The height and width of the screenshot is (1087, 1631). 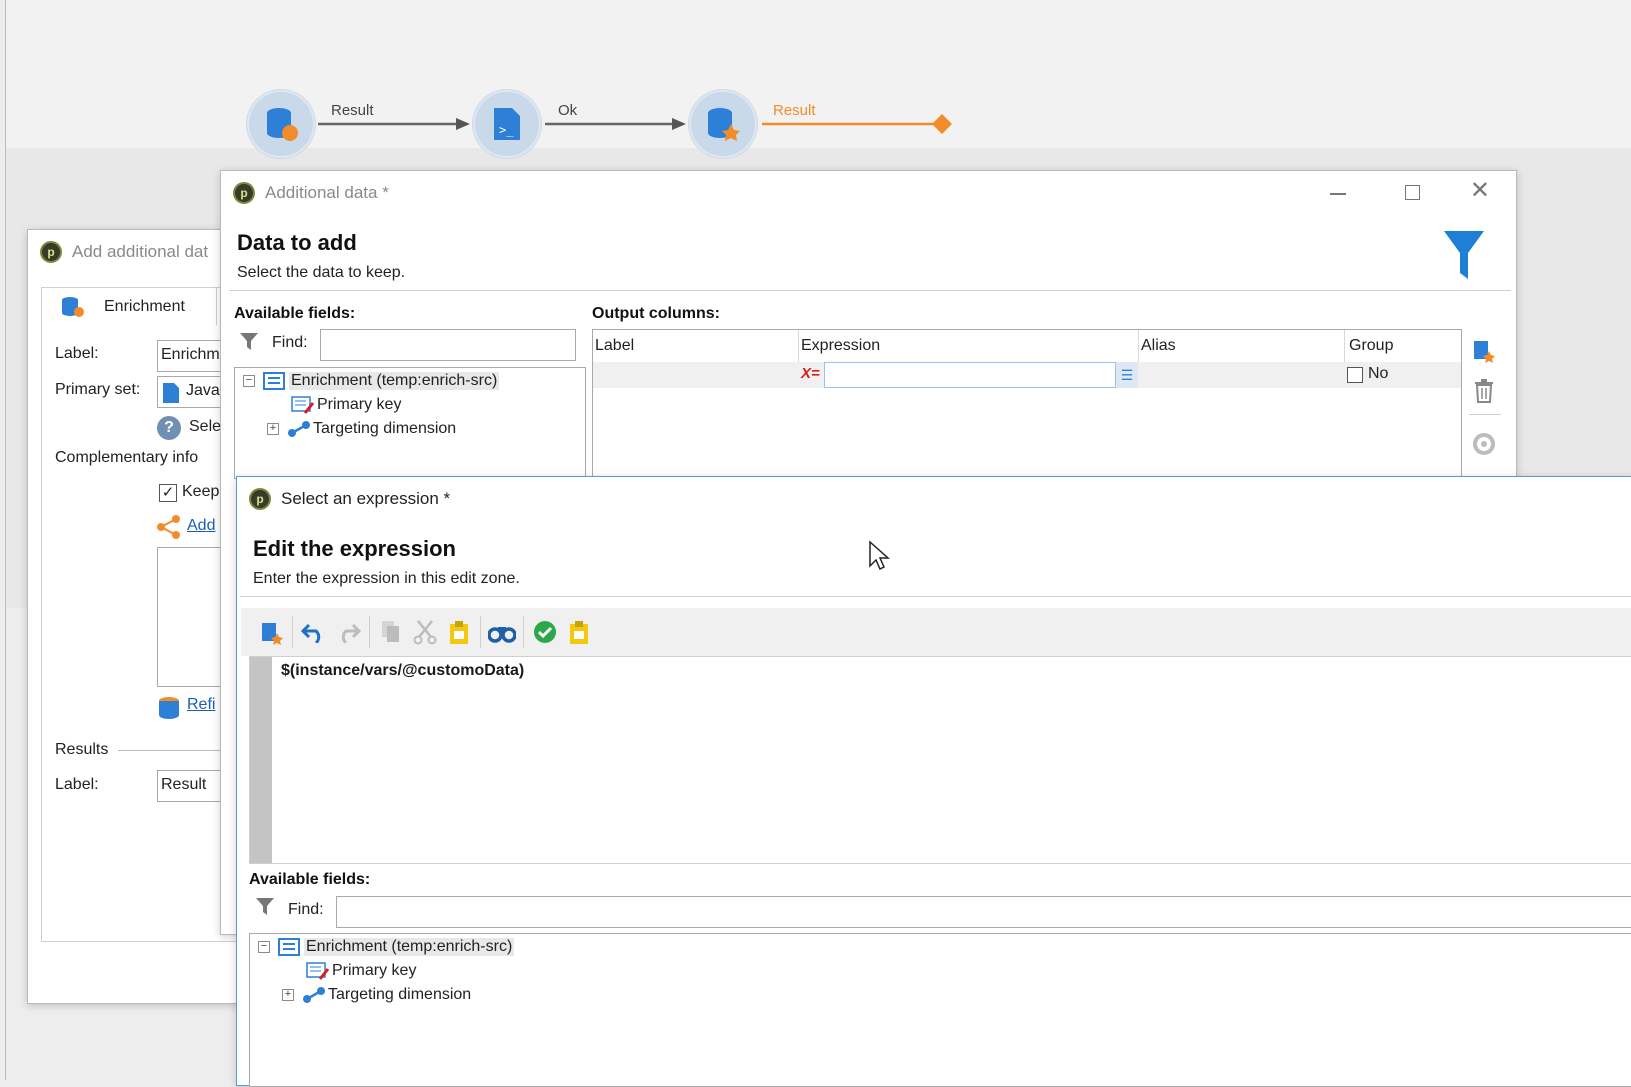 What do you see at coordinates (502, 632) in the screenshot?
I see `find-icon` at bounding box center [502, 632].